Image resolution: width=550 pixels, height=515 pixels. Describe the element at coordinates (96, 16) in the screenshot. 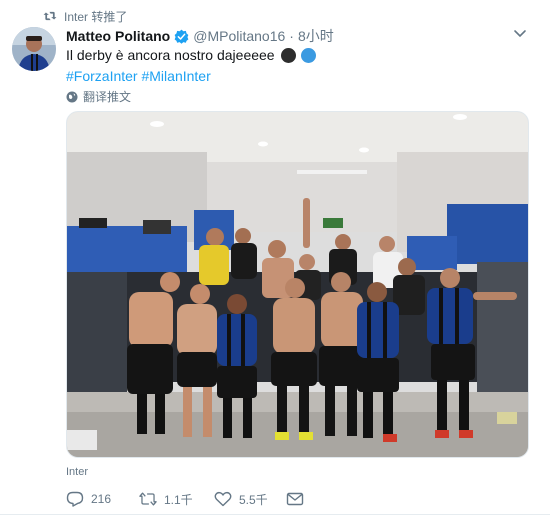

I see `retweet-label: Inter 转推了` at that location.